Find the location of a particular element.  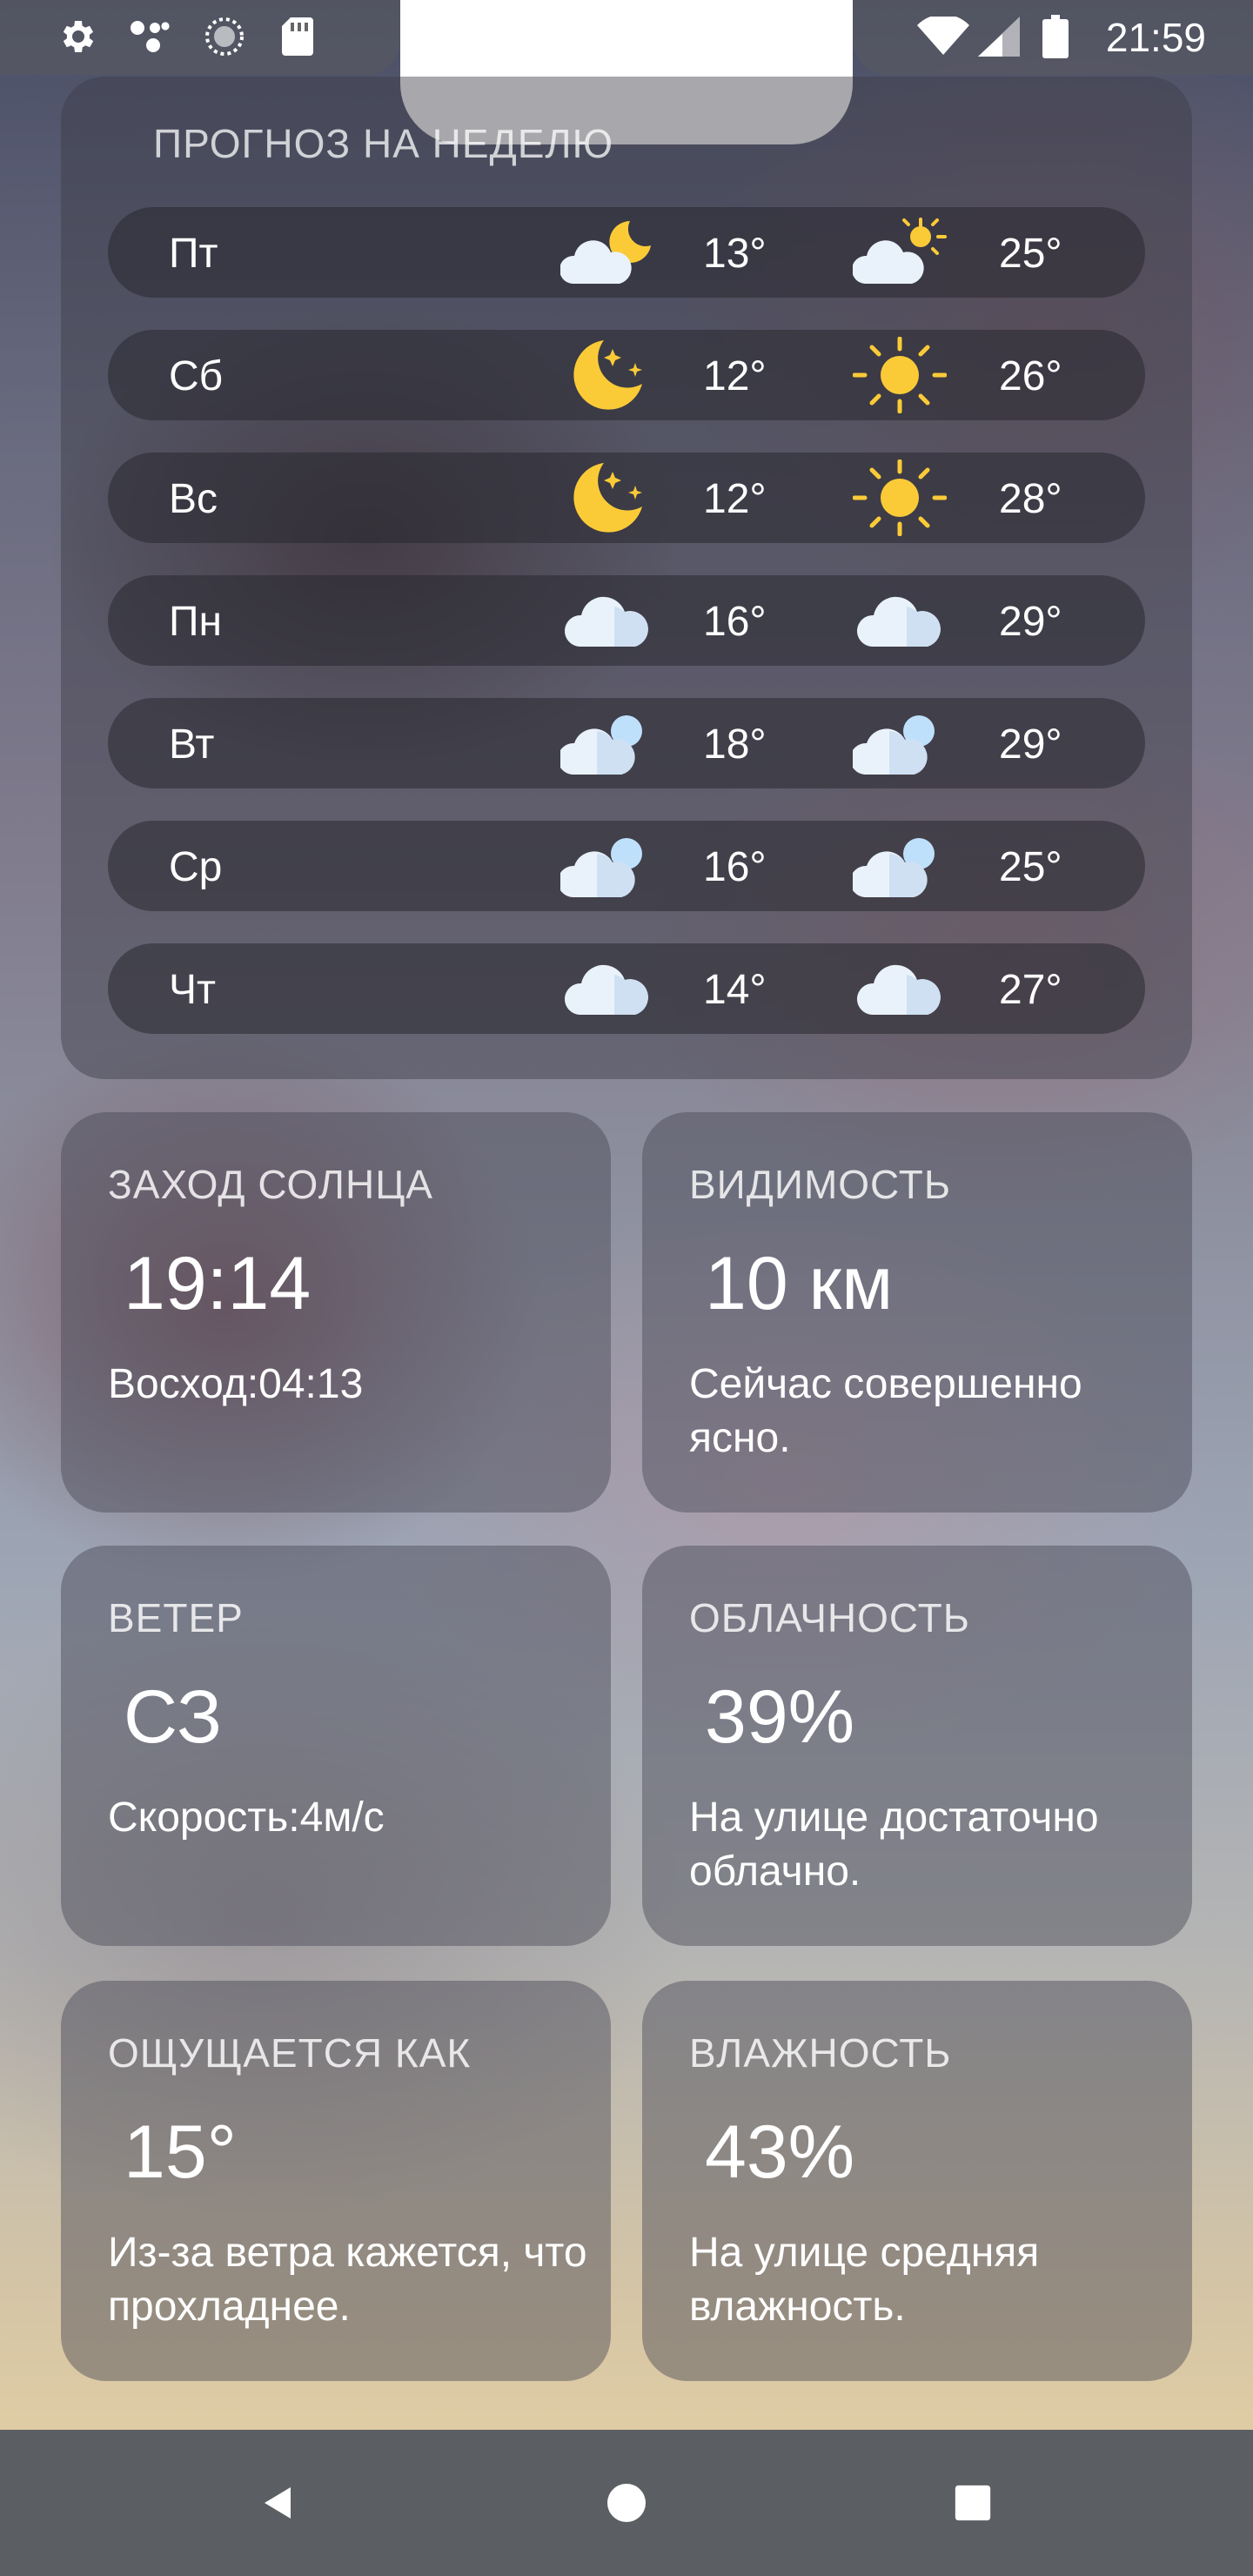

forecast-day-name: Вт is located at coordinates (192, 744).